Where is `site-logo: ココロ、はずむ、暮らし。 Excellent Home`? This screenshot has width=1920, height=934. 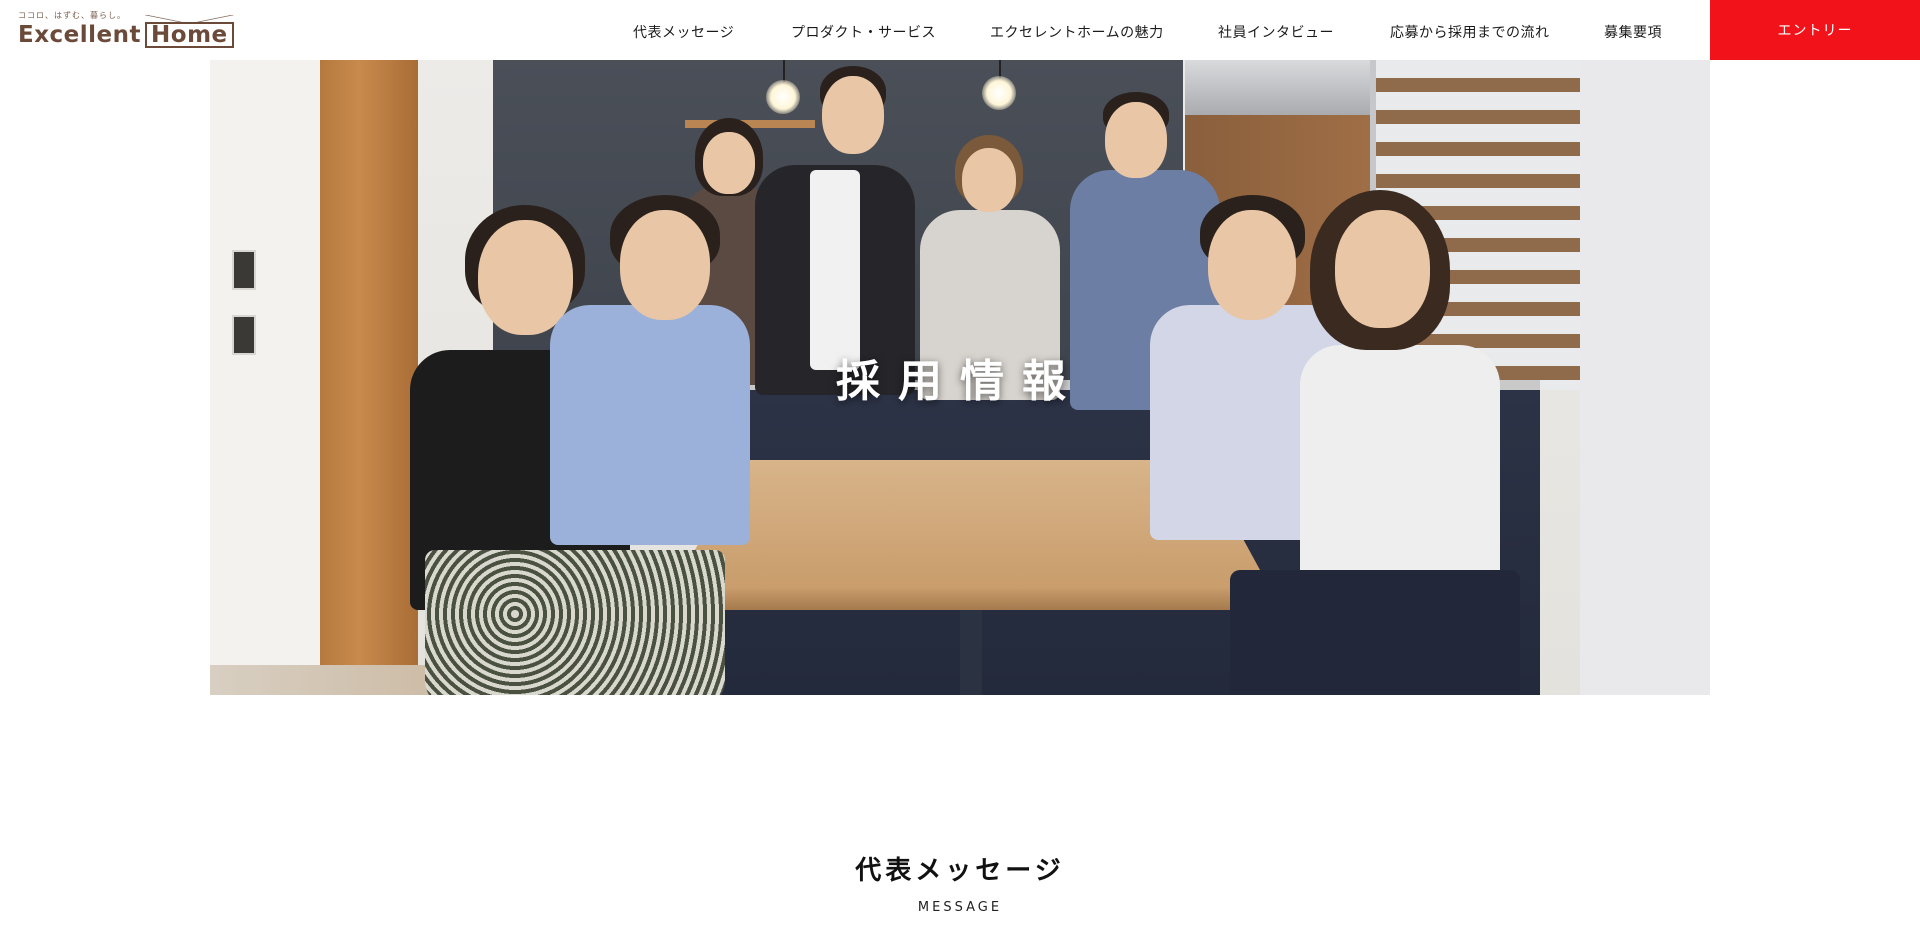 site-logo: ココロ、はずむ、暮らし。 Excellent Home is located at coordinates (126, 30).